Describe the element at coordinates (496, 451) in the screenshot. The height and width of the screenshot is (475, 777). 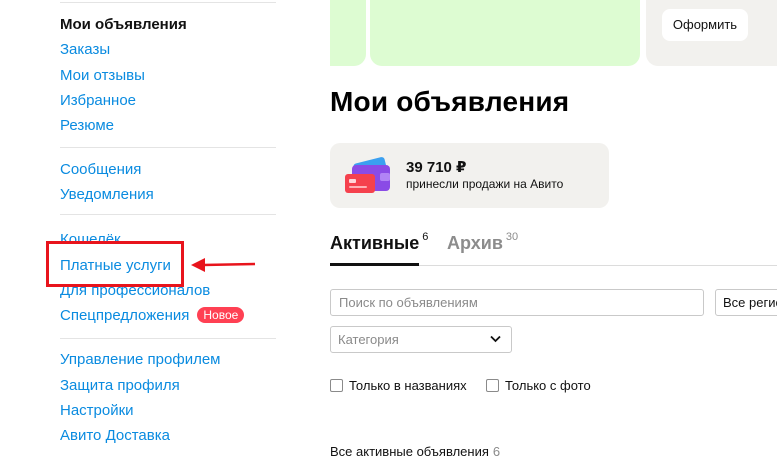
I see `all-active-count: 6` at that location.